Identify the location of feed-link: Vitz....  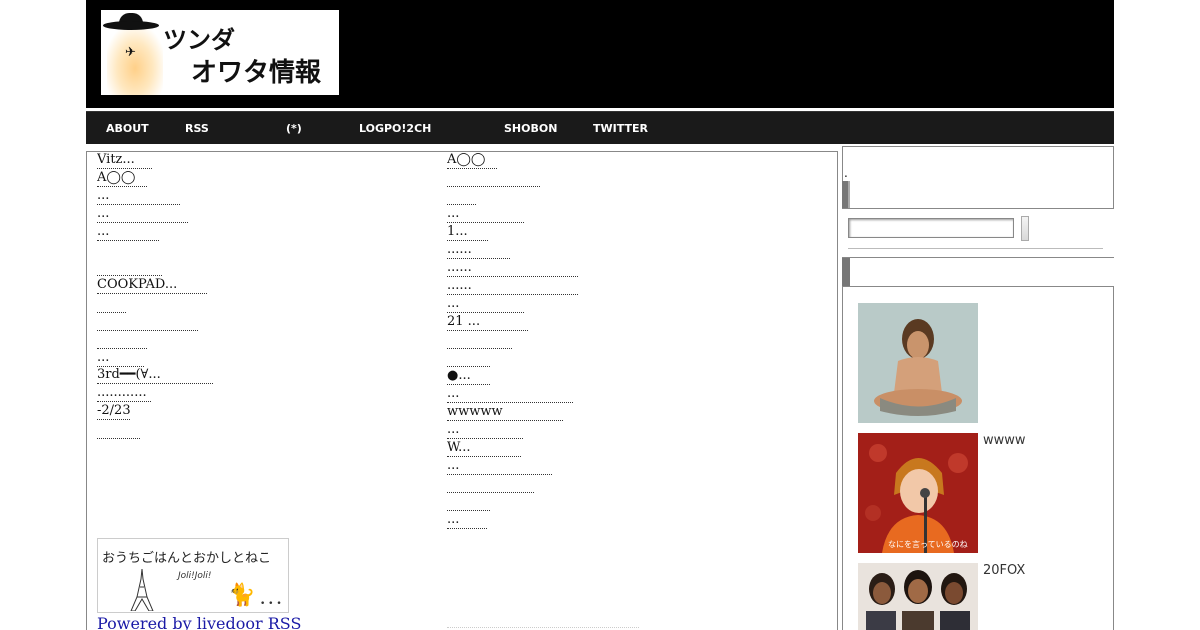
(124, 160).